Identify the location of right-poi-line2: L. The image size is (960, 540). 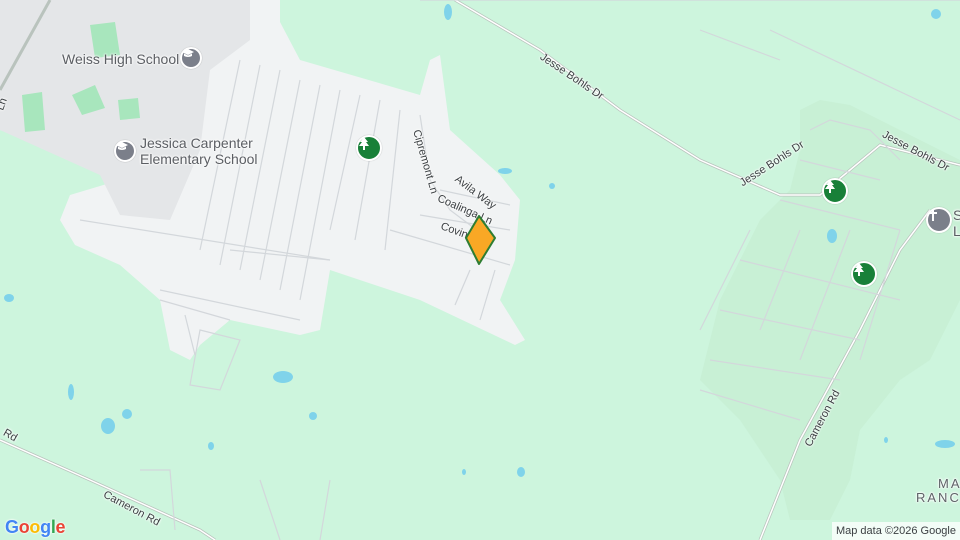
(956, 231).